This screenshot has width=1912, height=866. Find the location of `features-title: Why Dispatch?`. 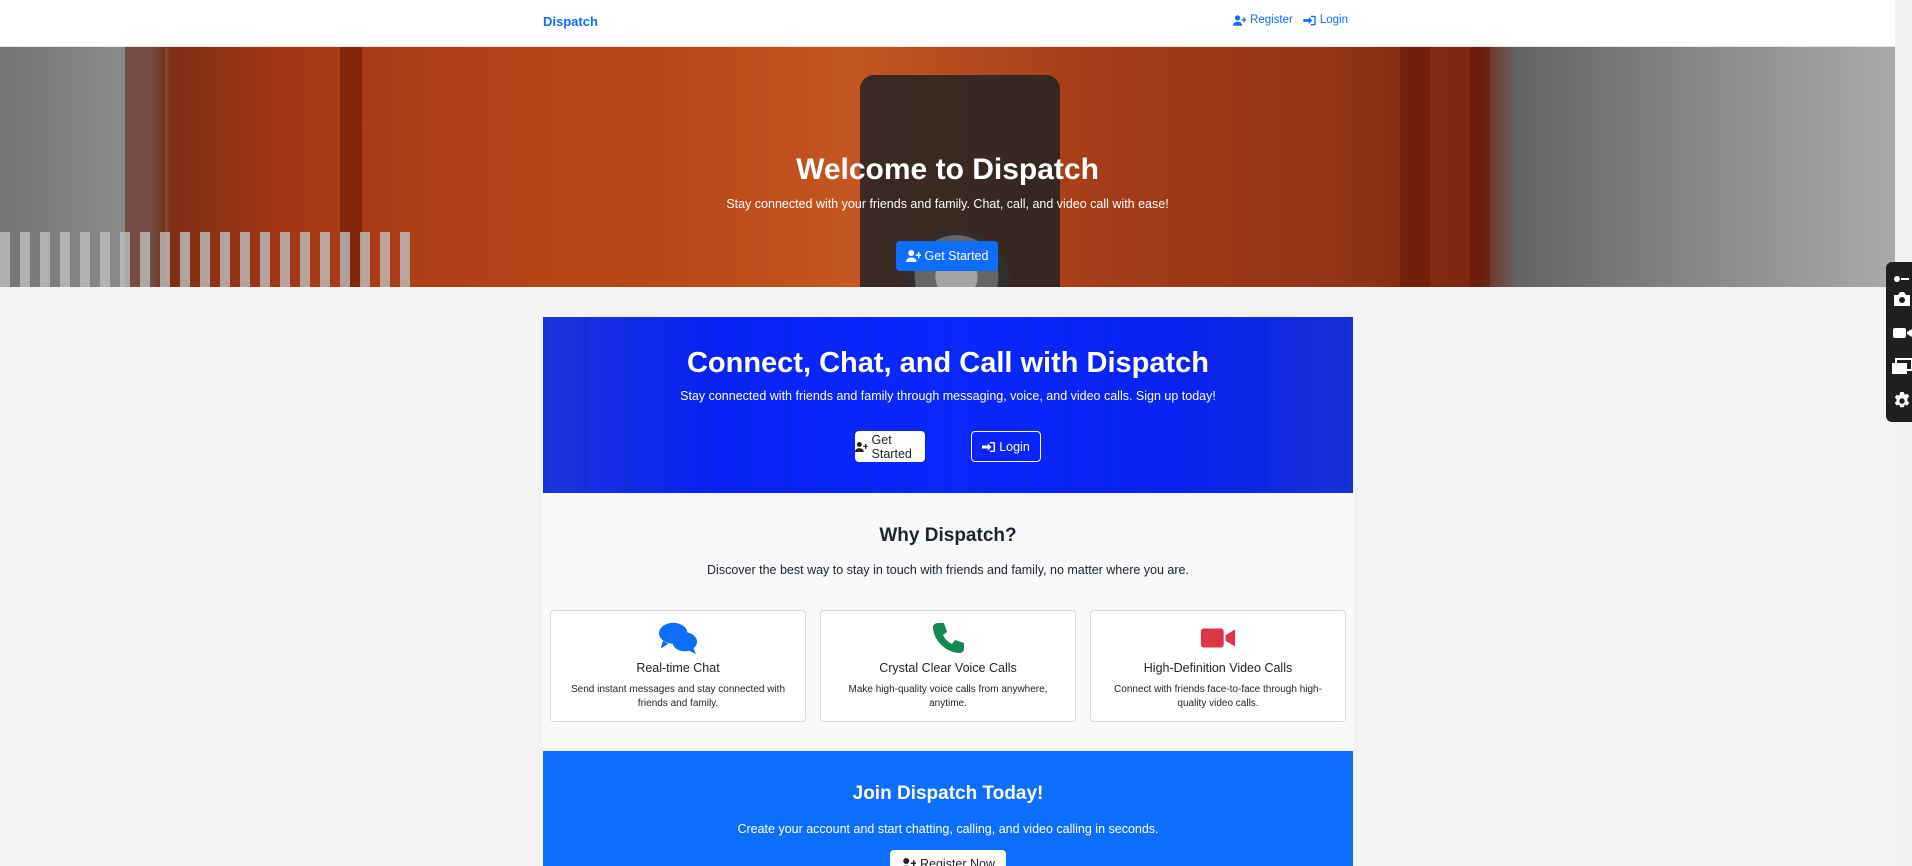

features-title: Why Dispatch? is located at coordinates (948, 535).